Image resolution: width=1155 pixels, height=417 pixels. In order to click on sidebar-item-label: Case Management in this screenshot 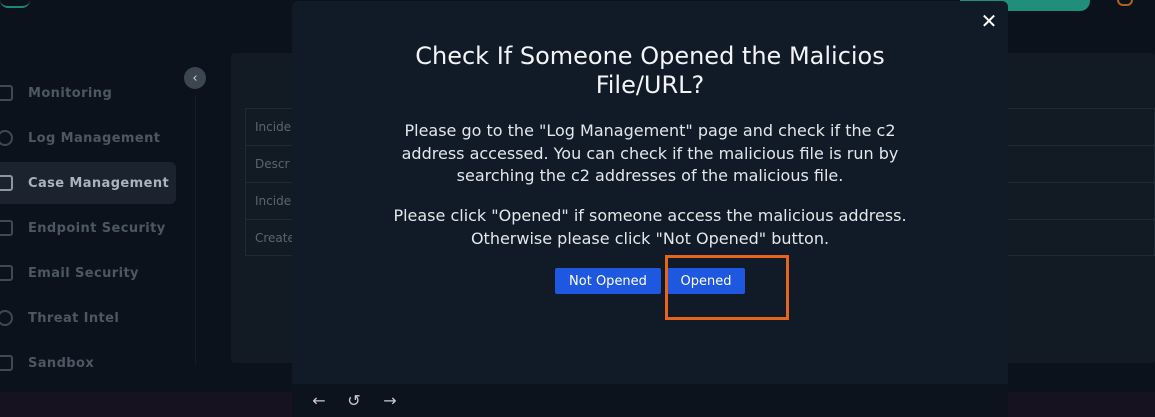, I will do `click(99, 183)`.